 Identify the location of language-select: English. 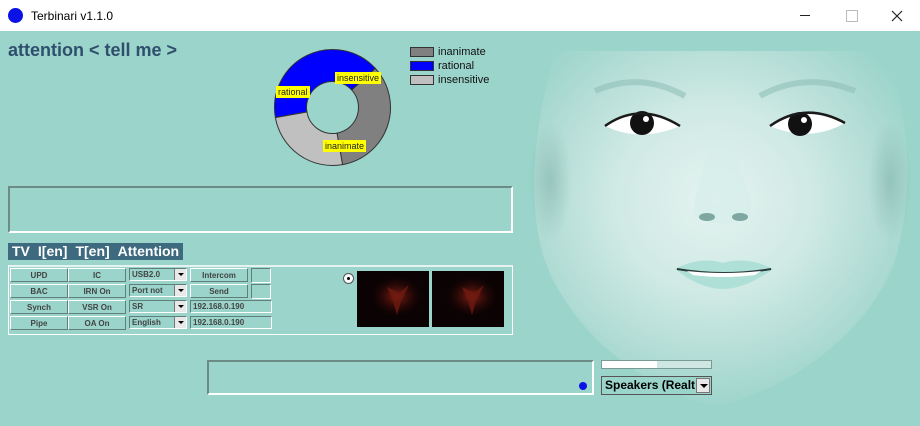
(158, 322).